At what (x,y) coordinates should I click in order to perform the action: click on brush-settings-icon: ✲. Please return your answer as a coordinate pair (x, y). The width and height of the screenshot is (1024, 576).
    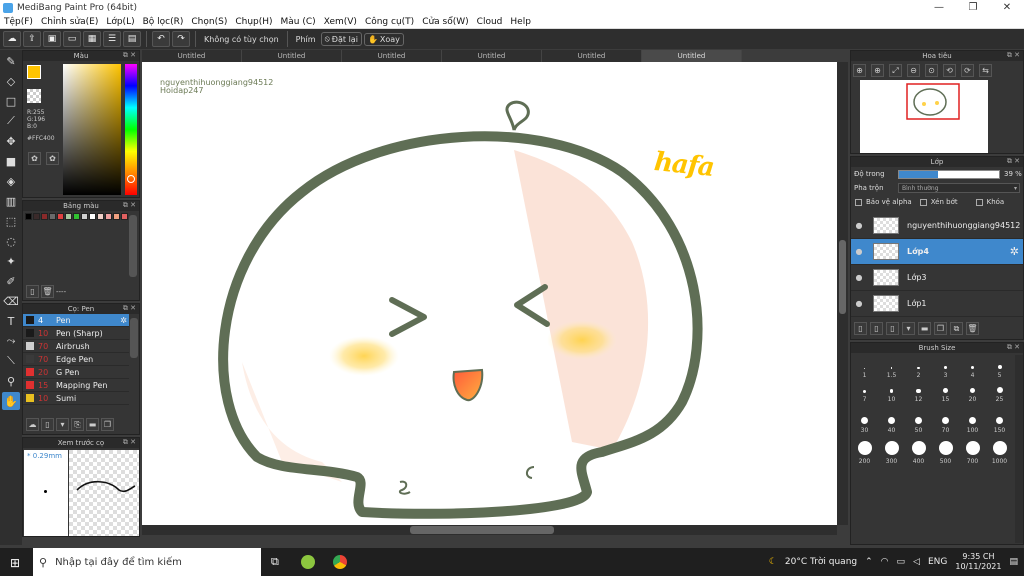
    Looking at the image, I should click on (123, 320).